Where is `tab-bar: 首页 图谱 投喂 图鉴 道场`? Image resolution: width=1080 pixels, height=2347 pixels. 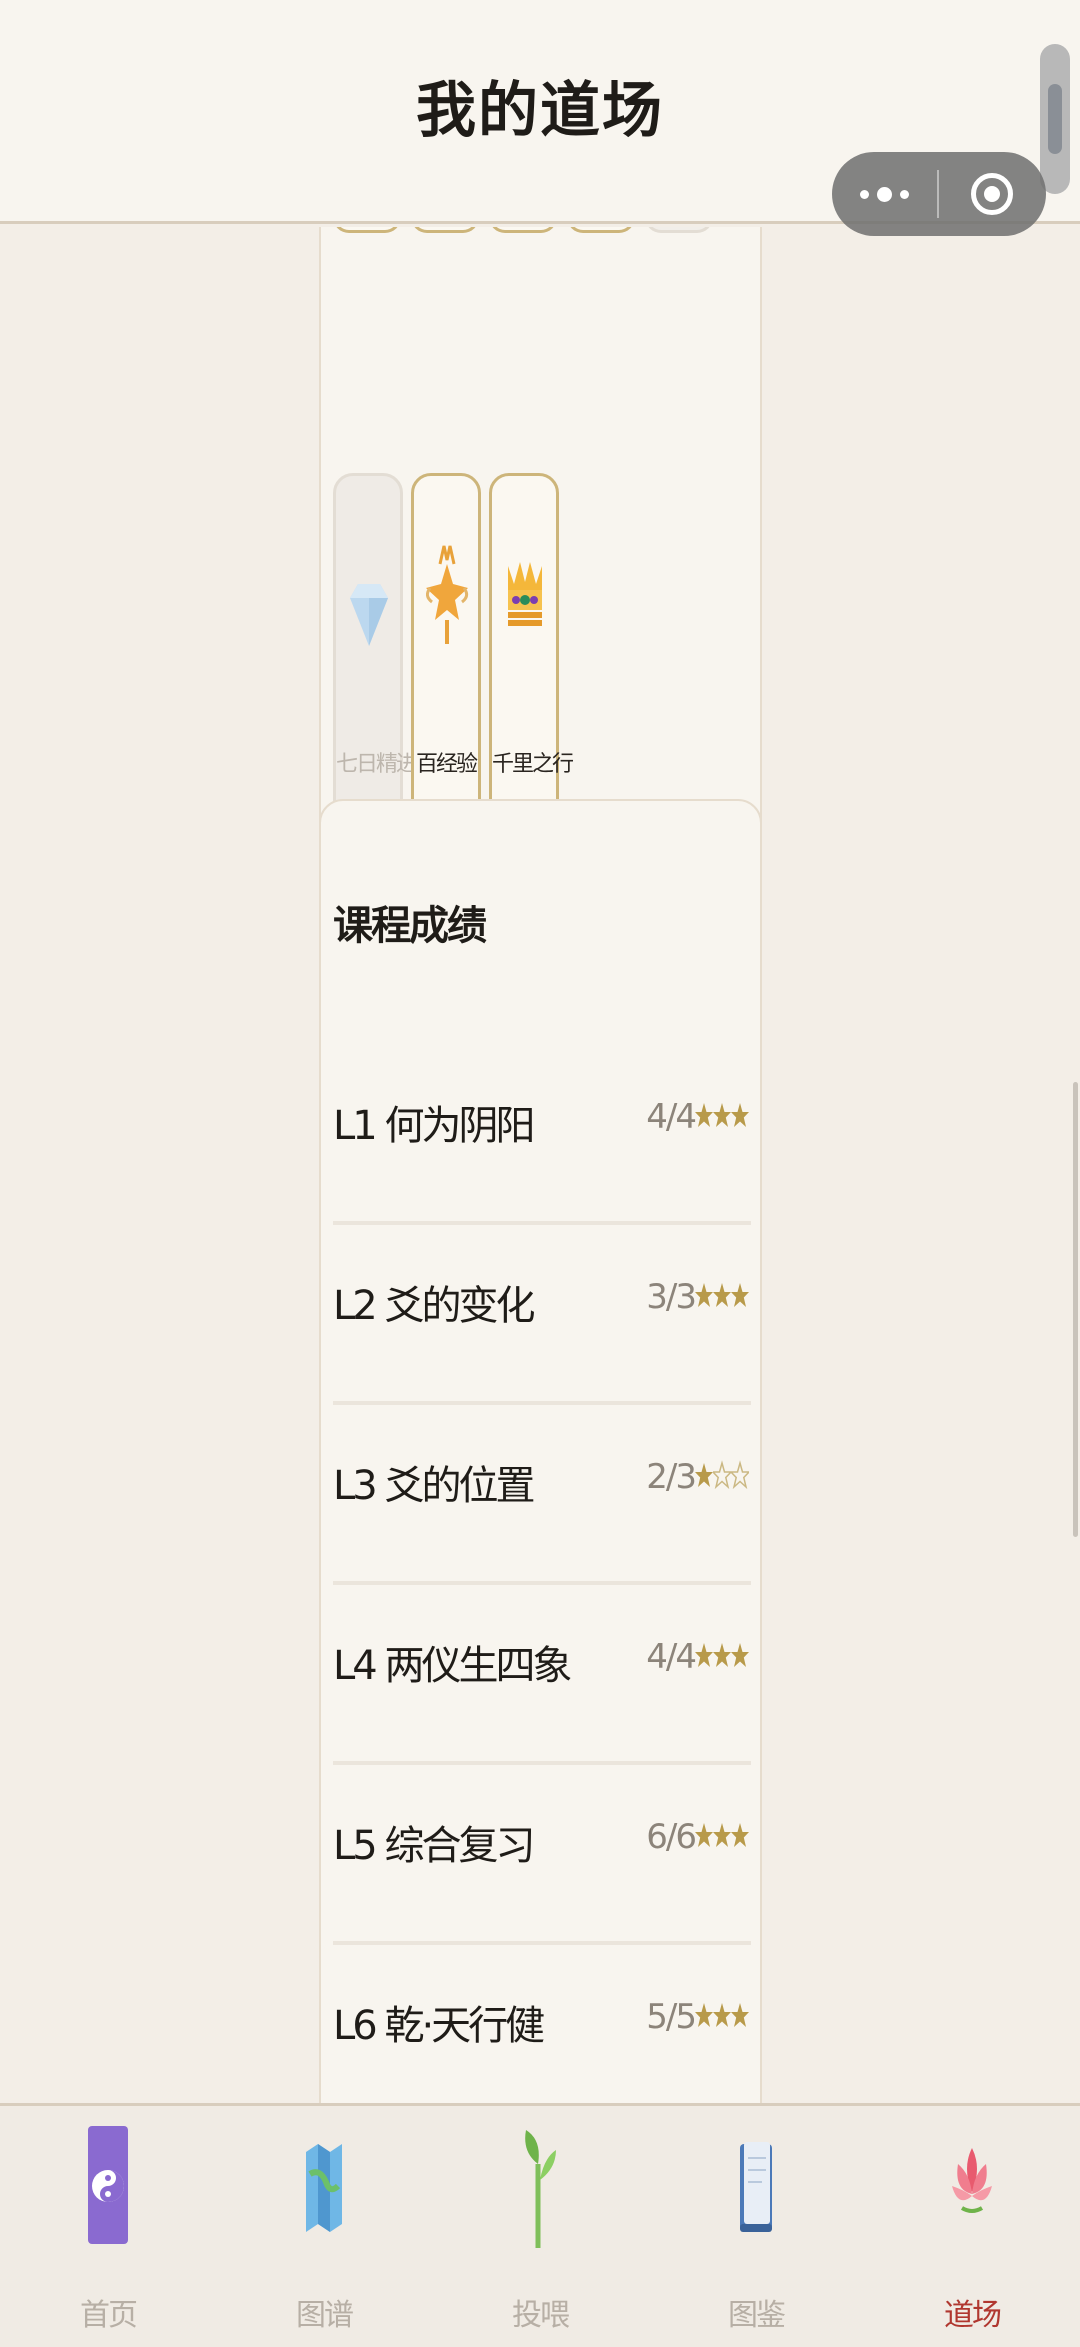
tab-bar: 首页 图谱 投喂 图鉴 道场 is located at coordinates (540, 2225).